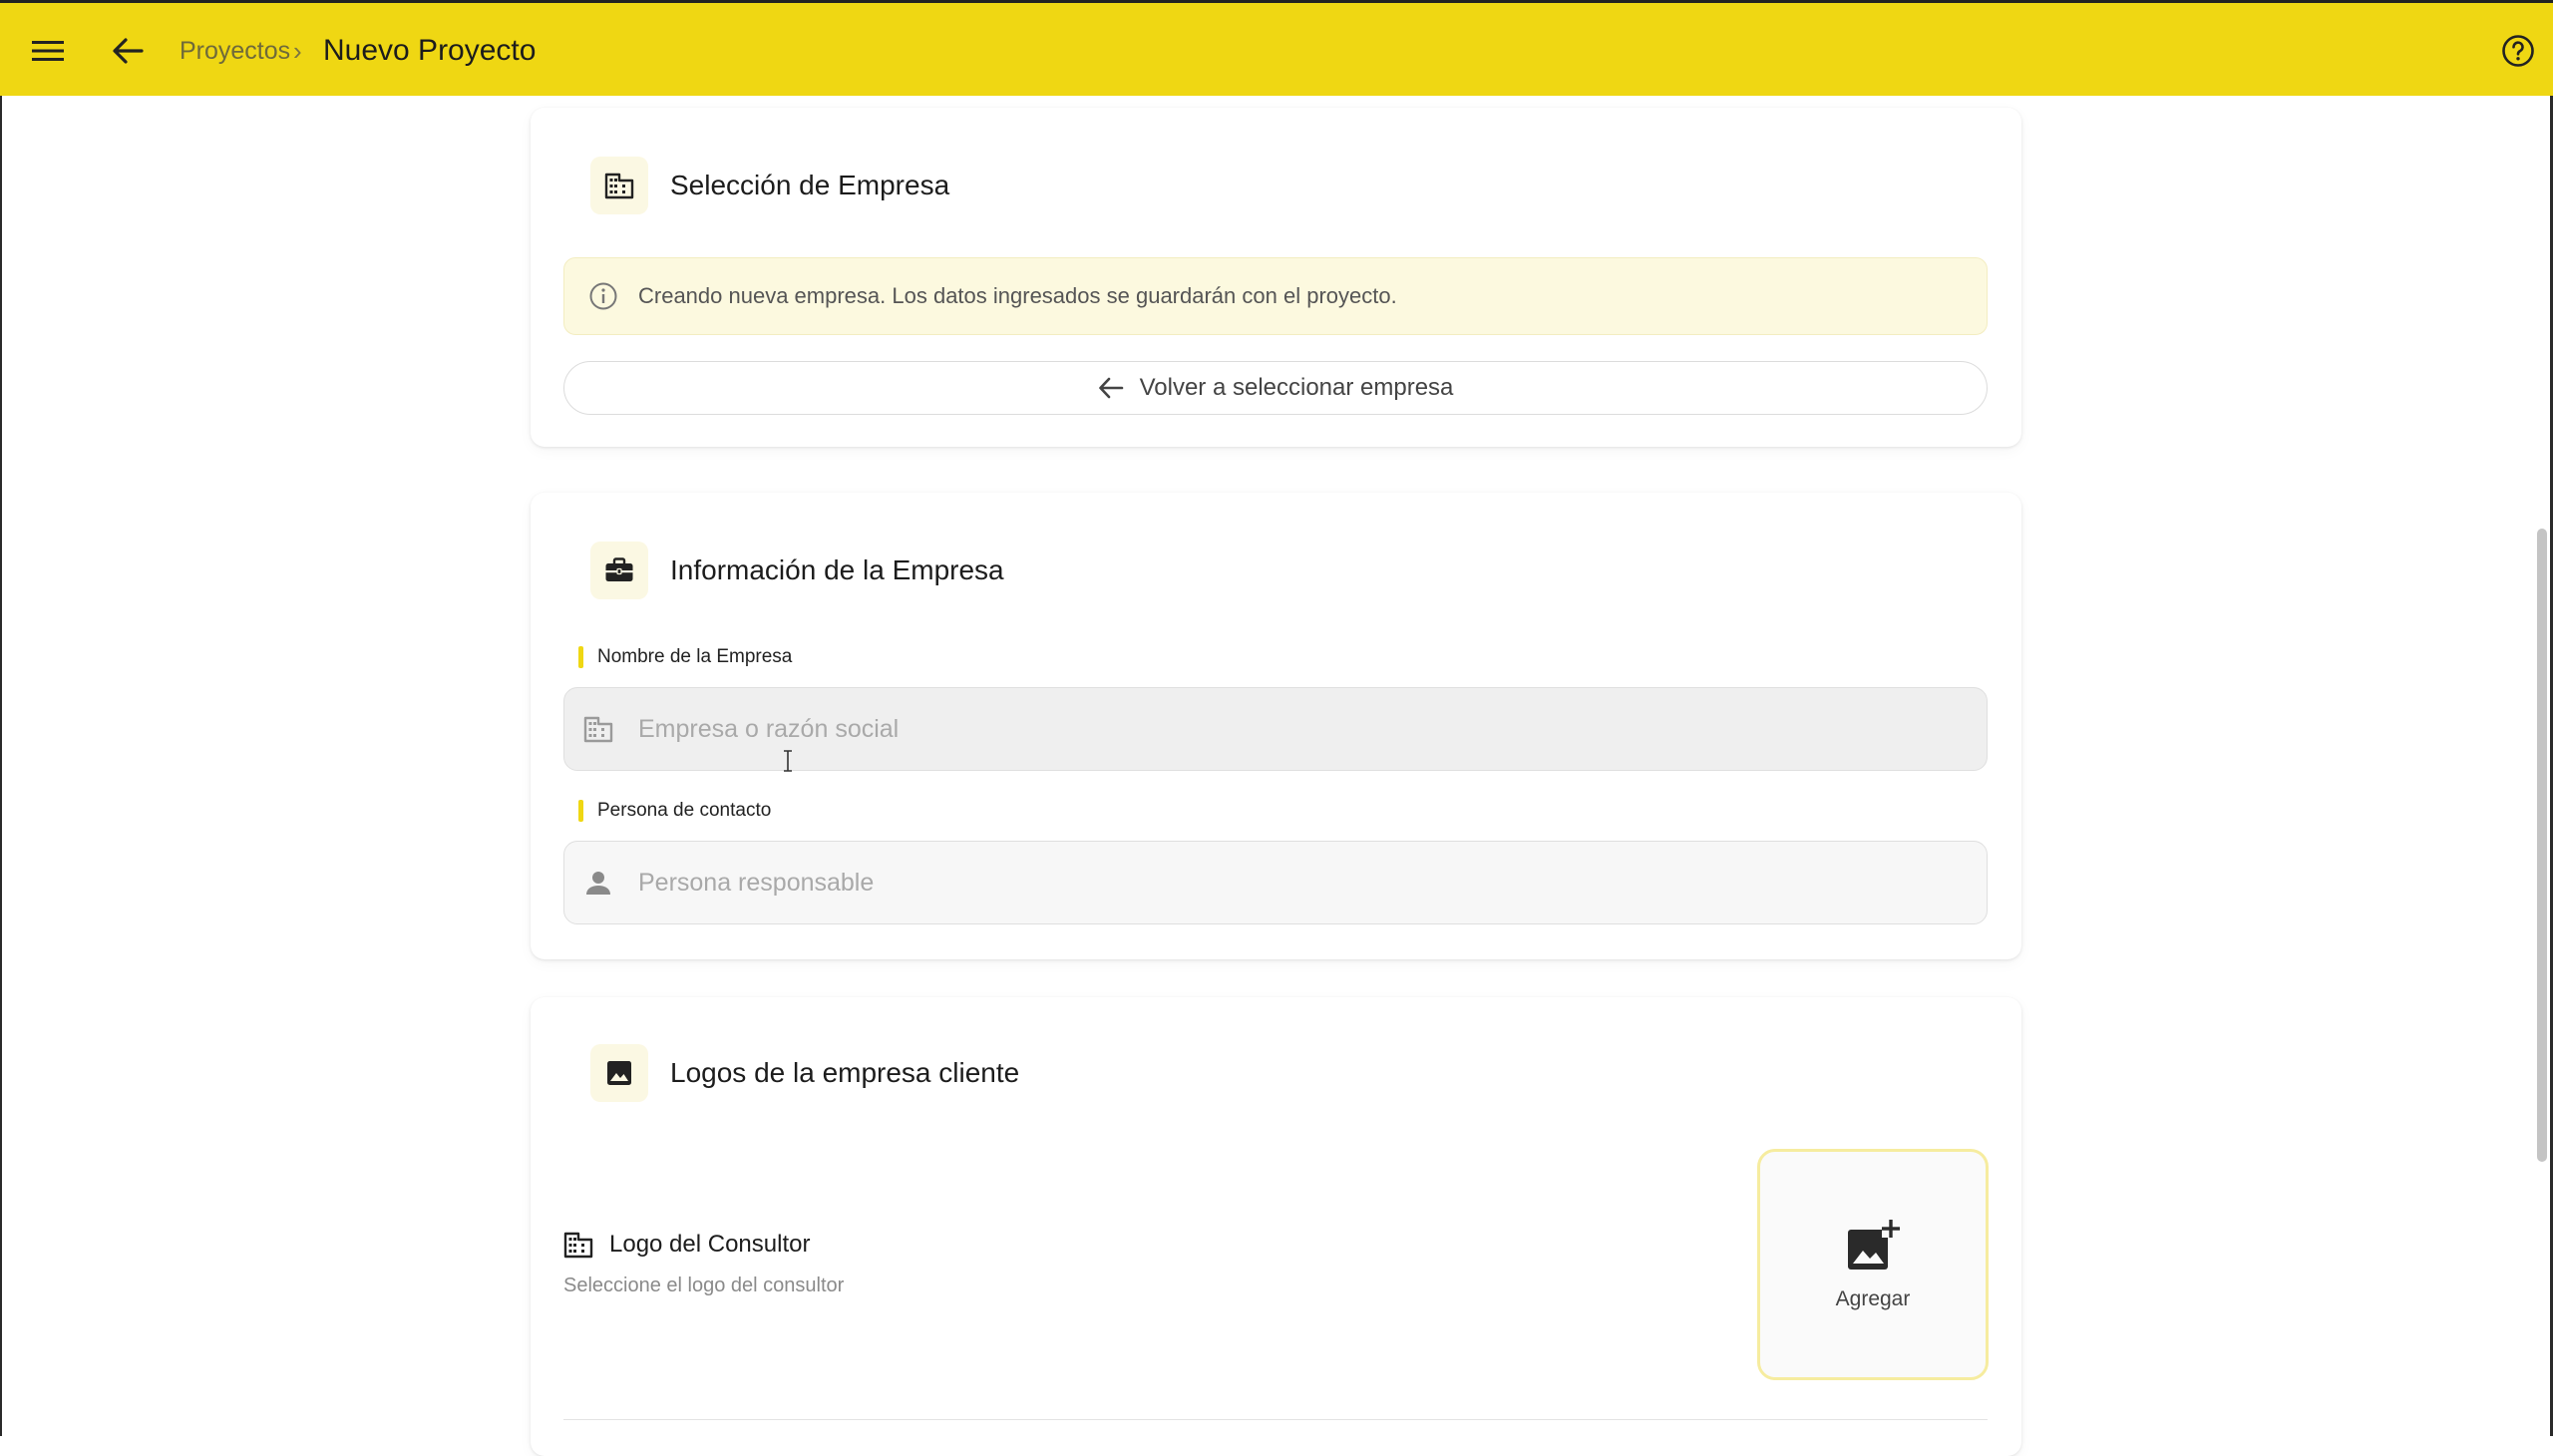 The image size is (2553, 1456). Describe the element at coordinates (1873, 1298) in the screenshot. I see `add-logo-label: Agregar` at that location.